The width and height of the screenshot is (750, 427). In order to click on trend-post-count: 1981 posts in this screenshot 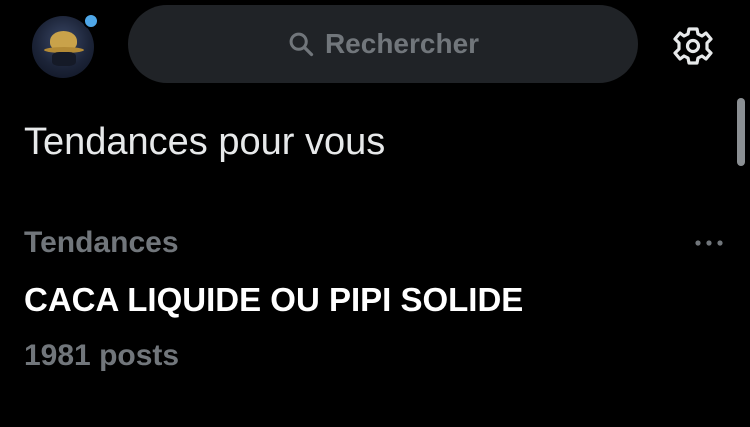, I will do `click(102, 355)`.